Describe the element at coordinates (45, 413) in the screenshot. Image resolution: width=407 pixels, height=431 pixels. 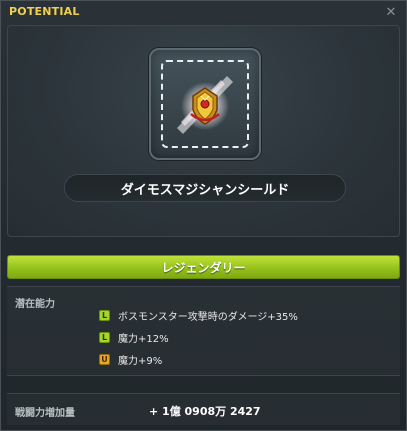
I see `combat-power-label: 戦闘力増加量` at that location.